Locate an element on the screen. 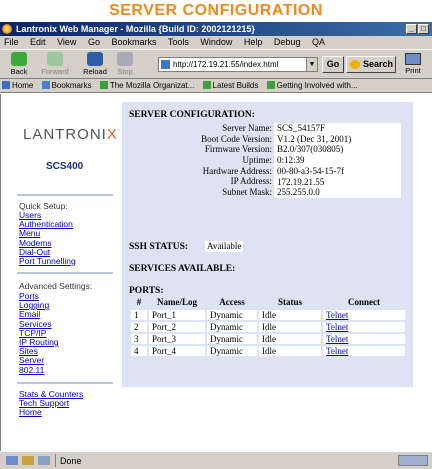 Image resolution: width=432 pixels, height=469 pixels. port-number: 3 is located at coordinates (139, 339).